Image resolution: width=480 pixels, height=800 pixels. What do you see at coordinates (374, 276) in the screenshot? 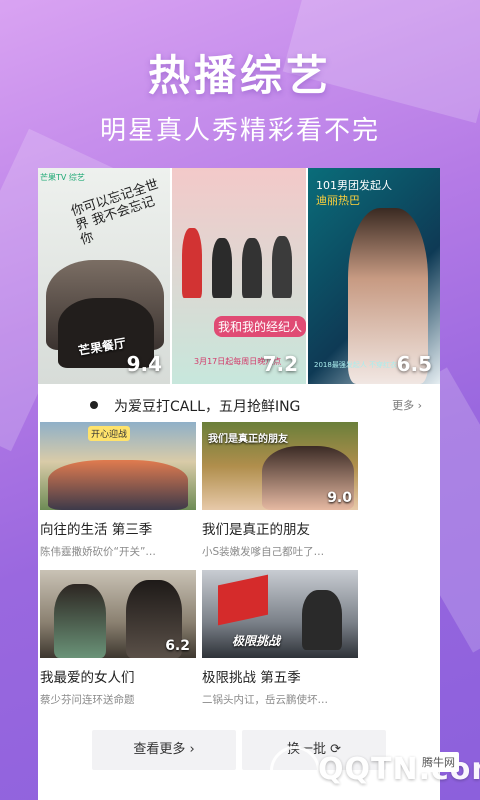
I see `banner-poster: 101男团发起人 迪丽热巴 2018最强发起人 不穿红衣 6.5` at bounding box center [374, 276].